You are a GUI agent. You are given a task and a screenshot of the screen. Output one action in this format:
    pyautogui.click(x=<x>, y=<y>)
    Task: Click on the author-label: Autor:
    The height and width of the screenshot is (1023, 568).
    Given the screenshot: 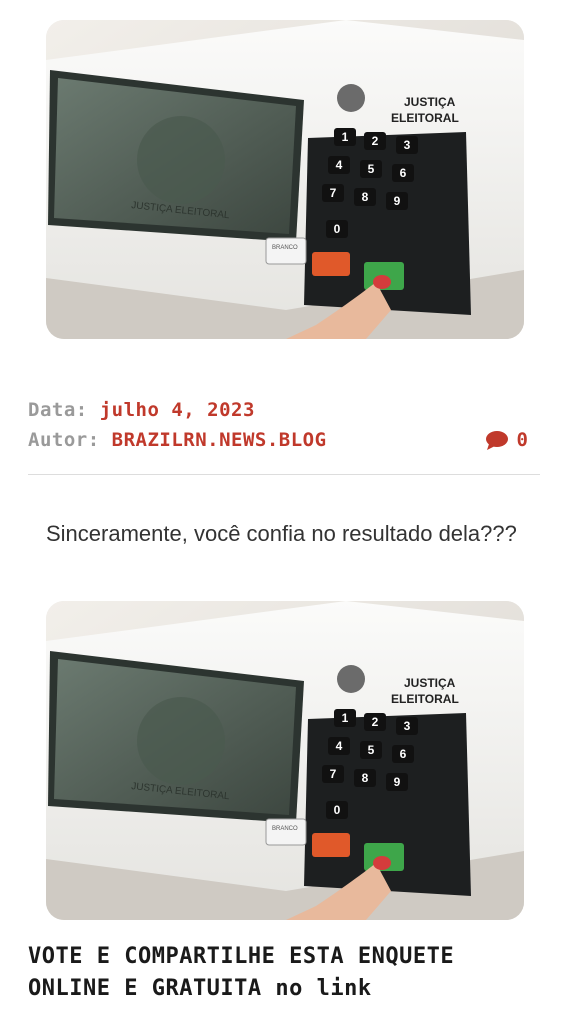 What is the action you would take?
    pyautogui.click(x=64, y=440)
    